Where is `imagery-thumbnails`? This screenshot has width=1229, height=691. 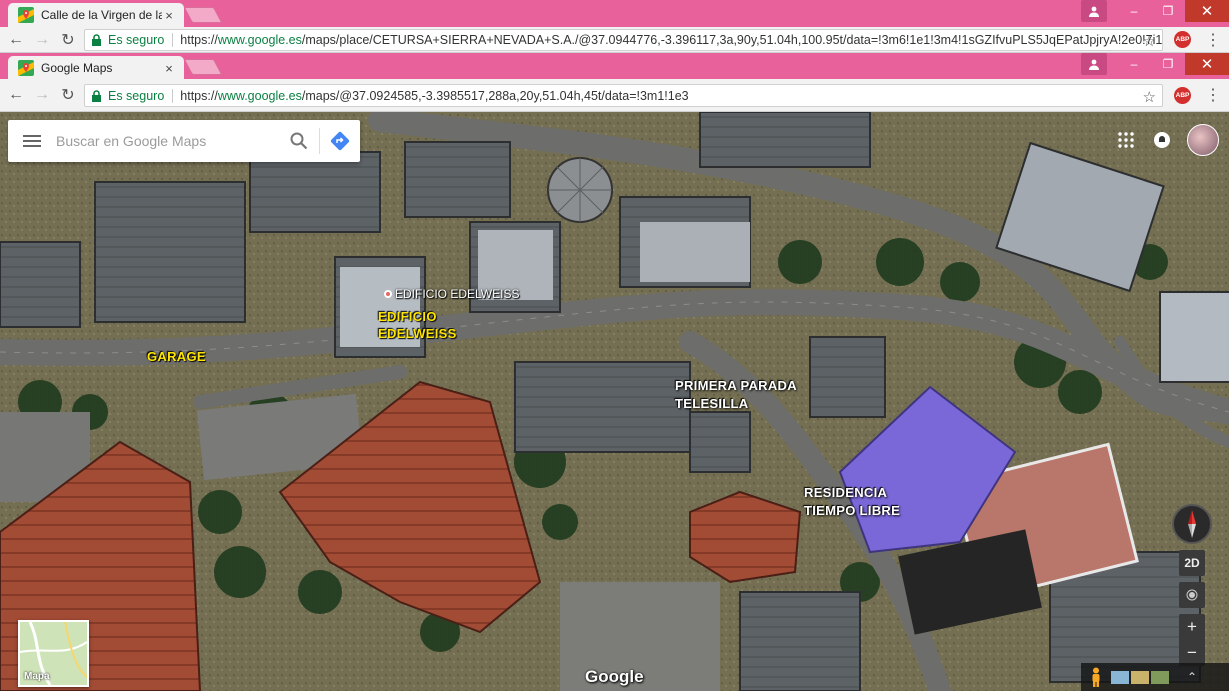
imagery-thumbnails is located at coordinates (1140, 677).